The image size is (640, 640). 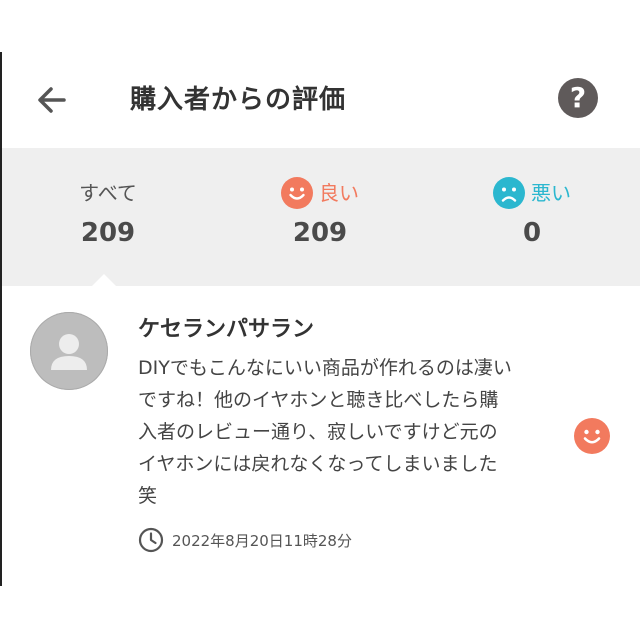 I want to click on tab-all-label: すべて, so click(x=108, y=193).